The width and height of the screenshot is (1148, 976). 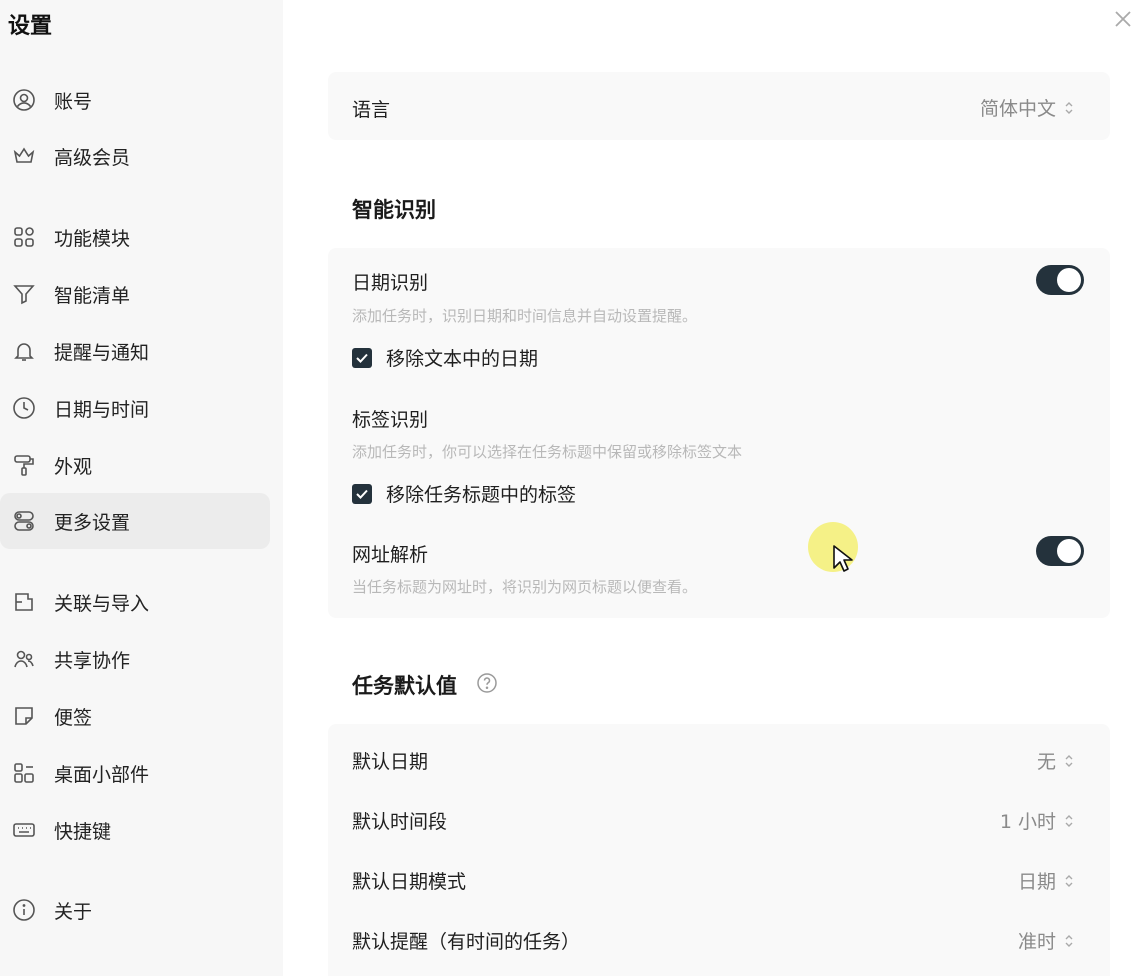 I want to click on url-parsing-label: 网址解析, so click(x=390, y=555).